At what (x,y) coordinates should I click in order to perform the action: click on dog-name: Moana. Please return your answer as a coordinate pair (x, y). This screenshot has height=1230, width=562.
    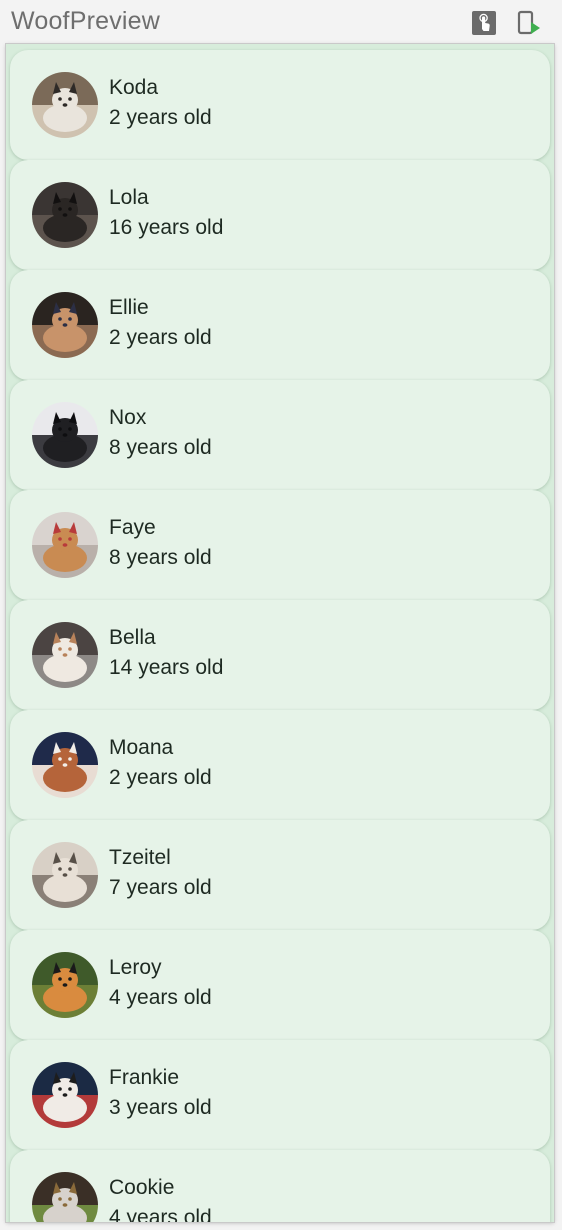
    Looking at the image, I should click on (141, 747).